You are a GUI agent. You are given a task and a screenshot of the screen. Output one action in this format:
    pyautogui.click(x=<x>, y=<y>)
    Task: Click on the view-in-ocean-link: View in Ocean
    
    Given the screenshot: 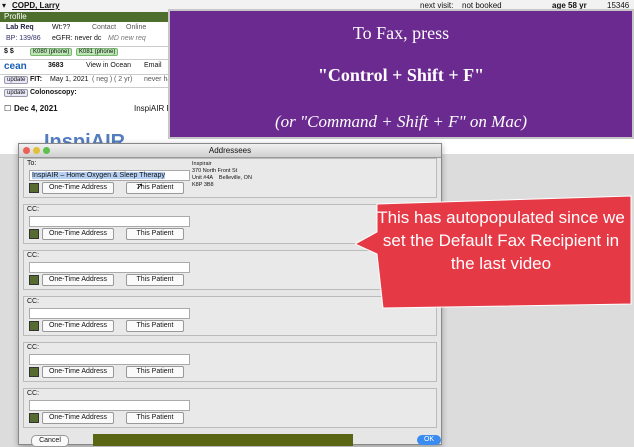 What is the action you would take?
    pyautogui.click(x=108, y=65)
    